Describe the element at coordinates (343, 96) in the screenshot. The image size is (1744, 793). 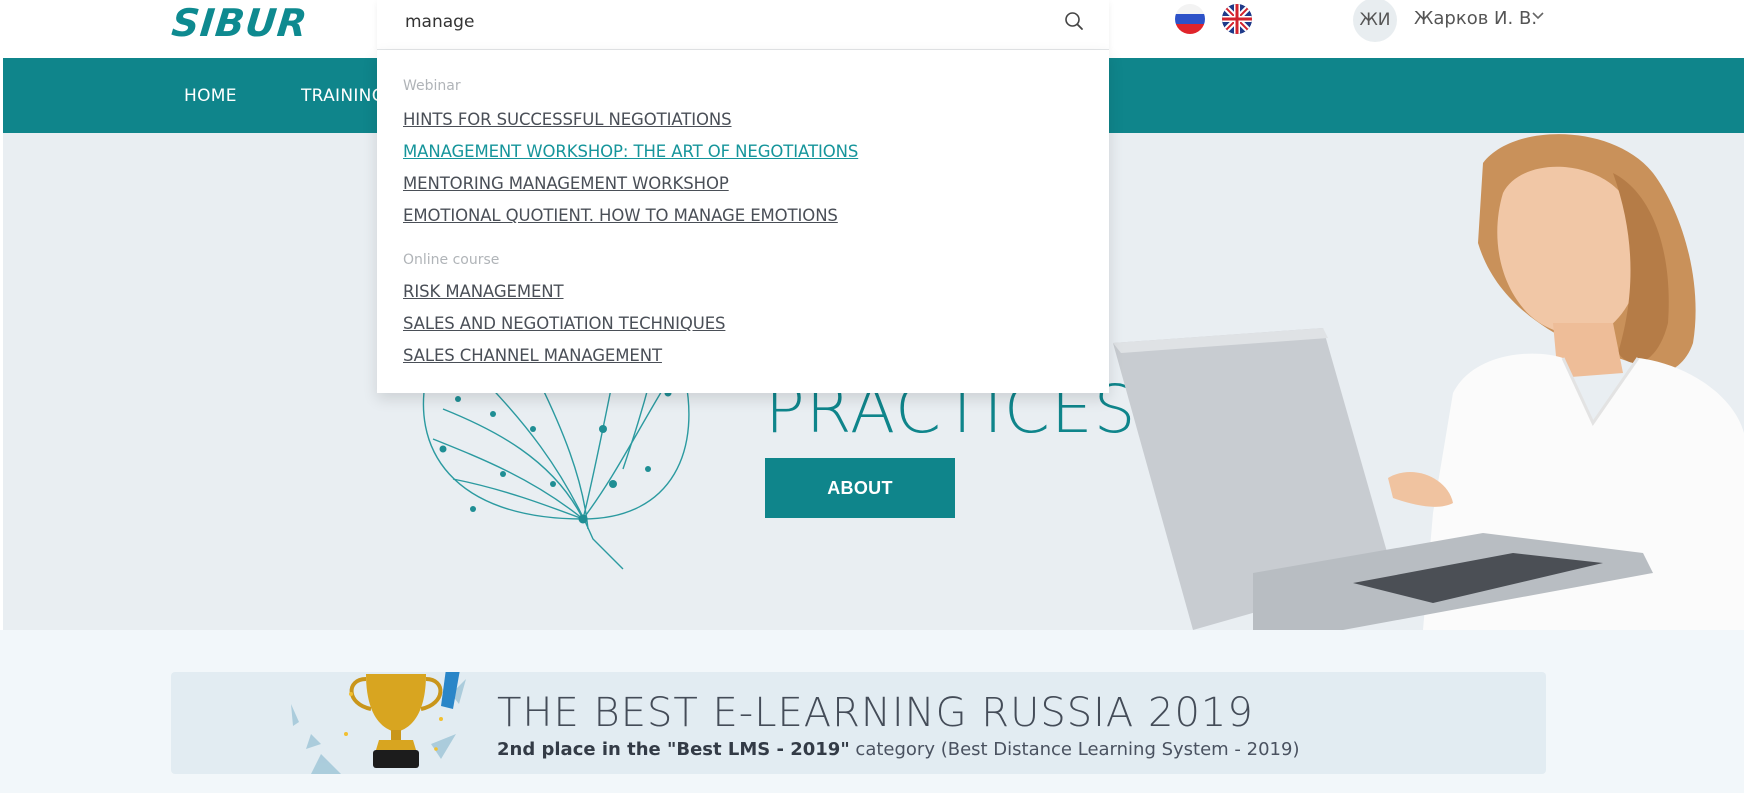
I see `nav-training: TRAINING` at that location.